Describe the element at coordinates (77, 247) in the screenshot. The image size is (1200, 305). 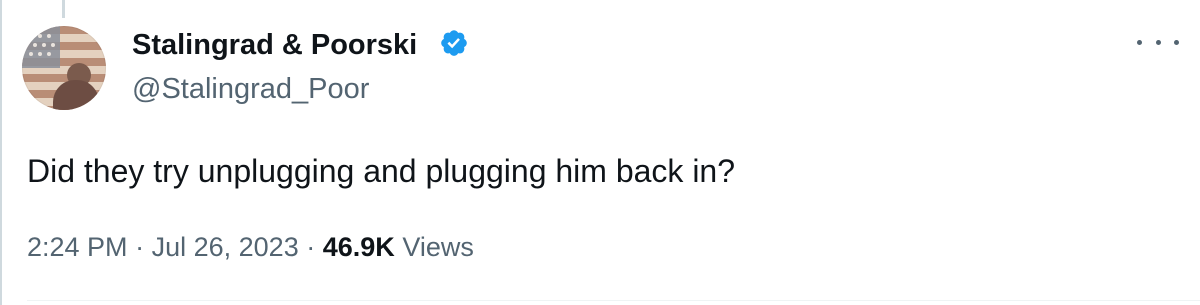
I see `tweet-time: 2:24 PM` at that location.